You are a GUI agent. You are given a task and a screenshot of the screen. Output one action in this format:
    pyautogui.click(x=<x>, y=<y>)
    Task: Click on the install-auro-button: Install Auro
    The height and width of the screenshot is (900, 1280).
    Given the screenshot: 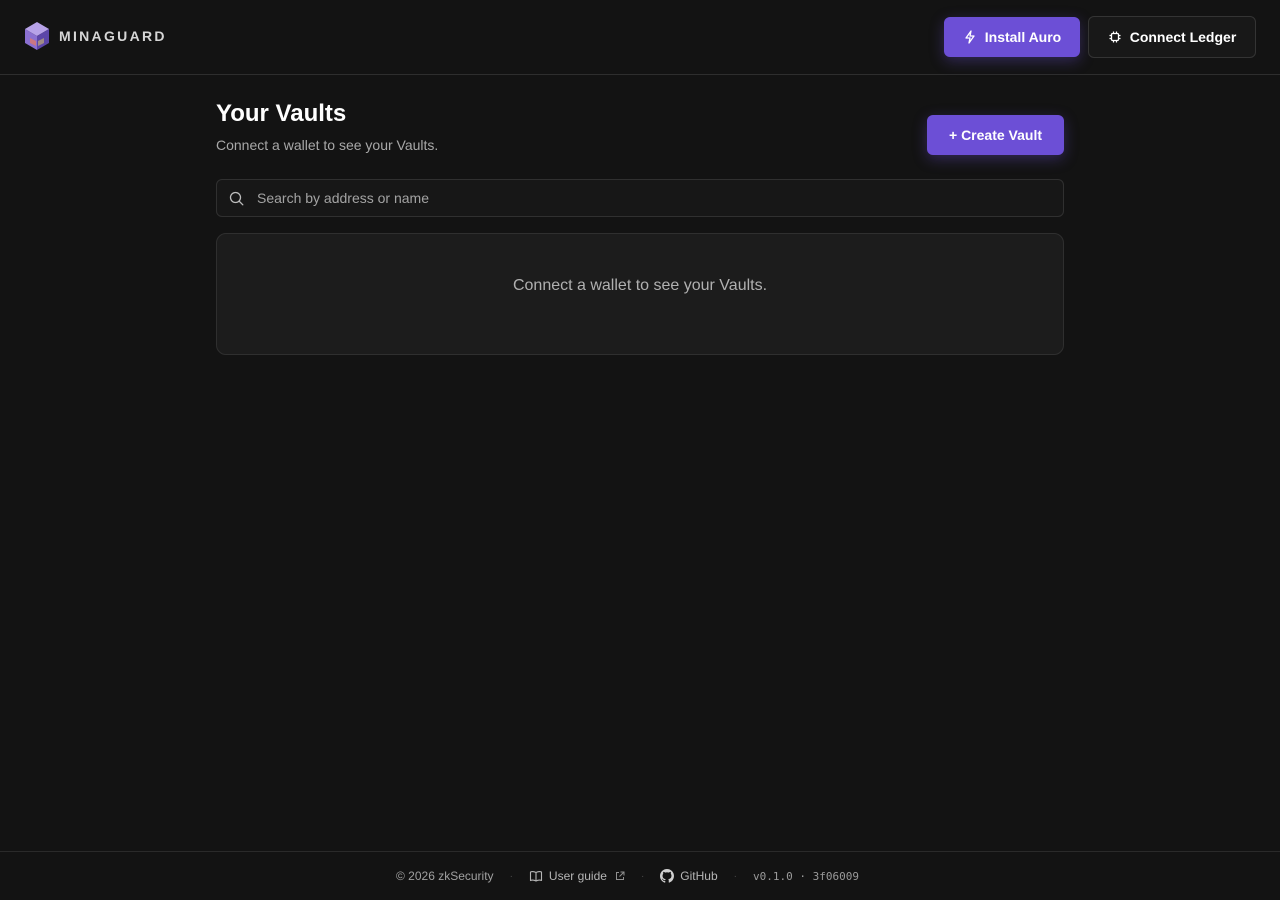 What is the action you would take?
    pyautogui.click(x=1012, y=37)
    